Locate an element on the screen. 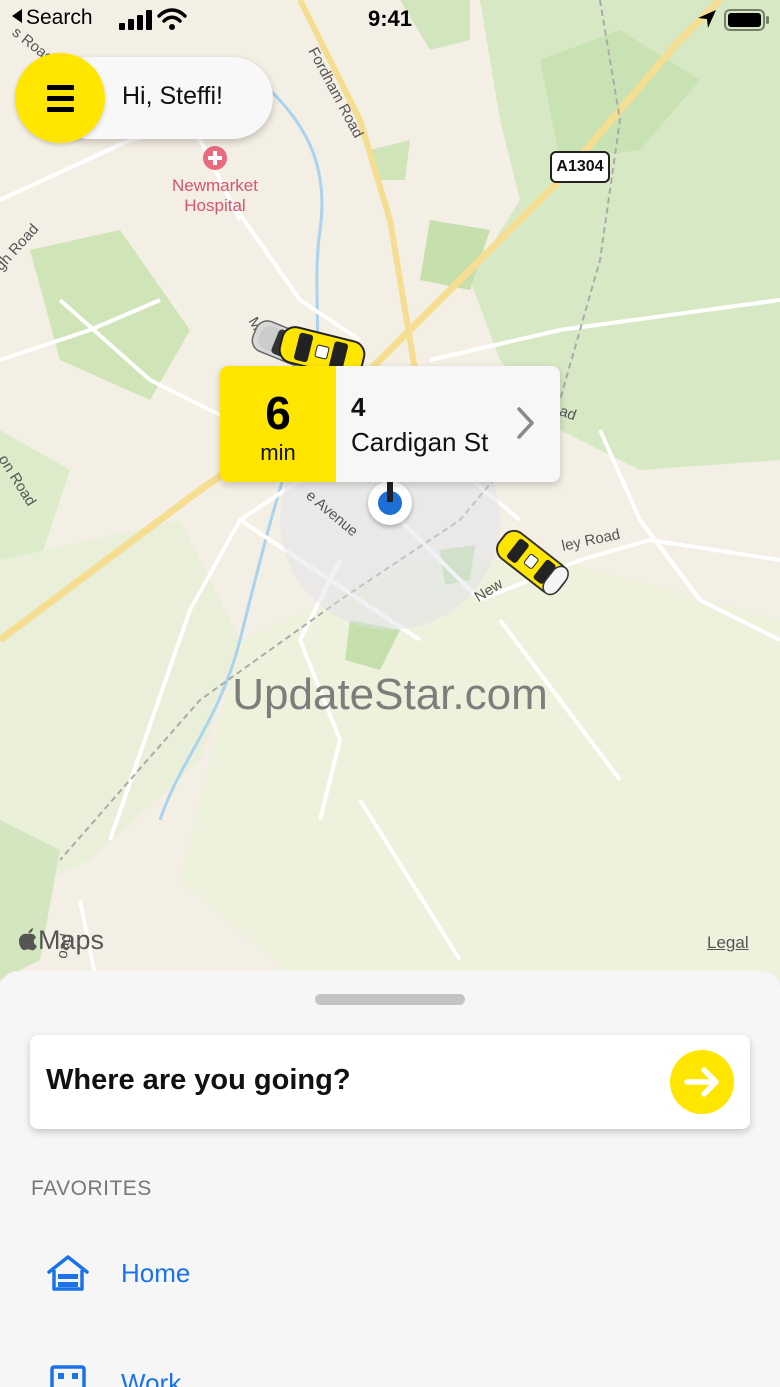 The height and width of the screenshot is (1387, 780). favorite-item-work: Work is located at coordinates (390, 1371).